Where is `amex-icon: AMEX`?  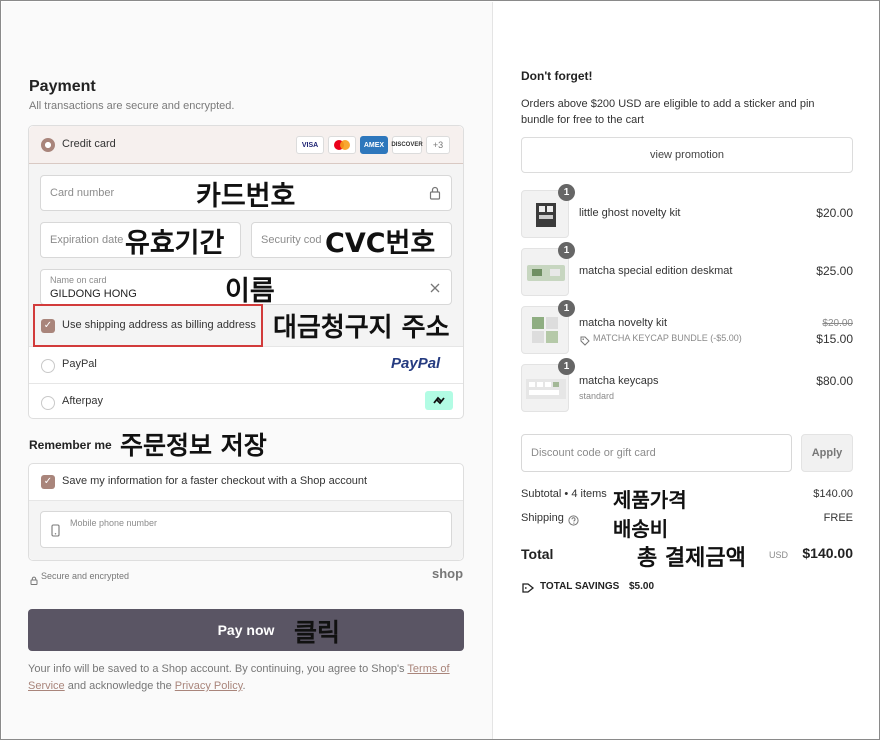 amex-icon: AMEX is located at coordinates (374, 145).